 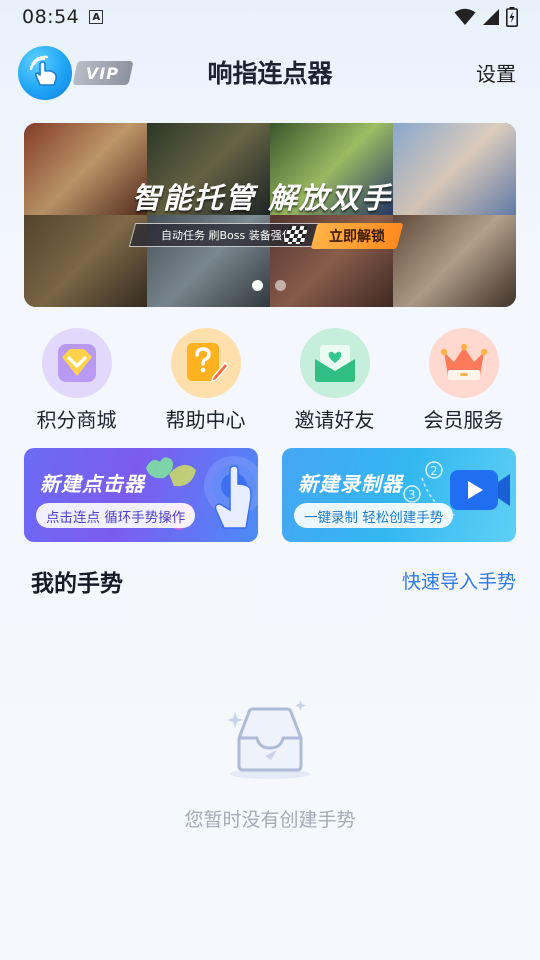 I want to click on quick-import-gestures-link: 快速导入手势, so click(x=459, y=580).